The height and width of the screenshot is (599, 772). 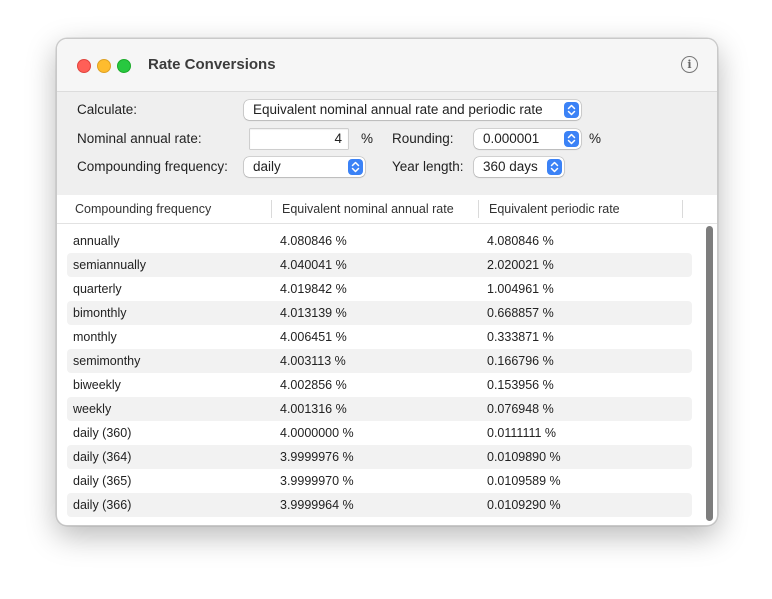 What do you see at coordinates (92, 409) in the screenshot?
I see `cell-frequency: weekly` at bounding box center [92, 409].